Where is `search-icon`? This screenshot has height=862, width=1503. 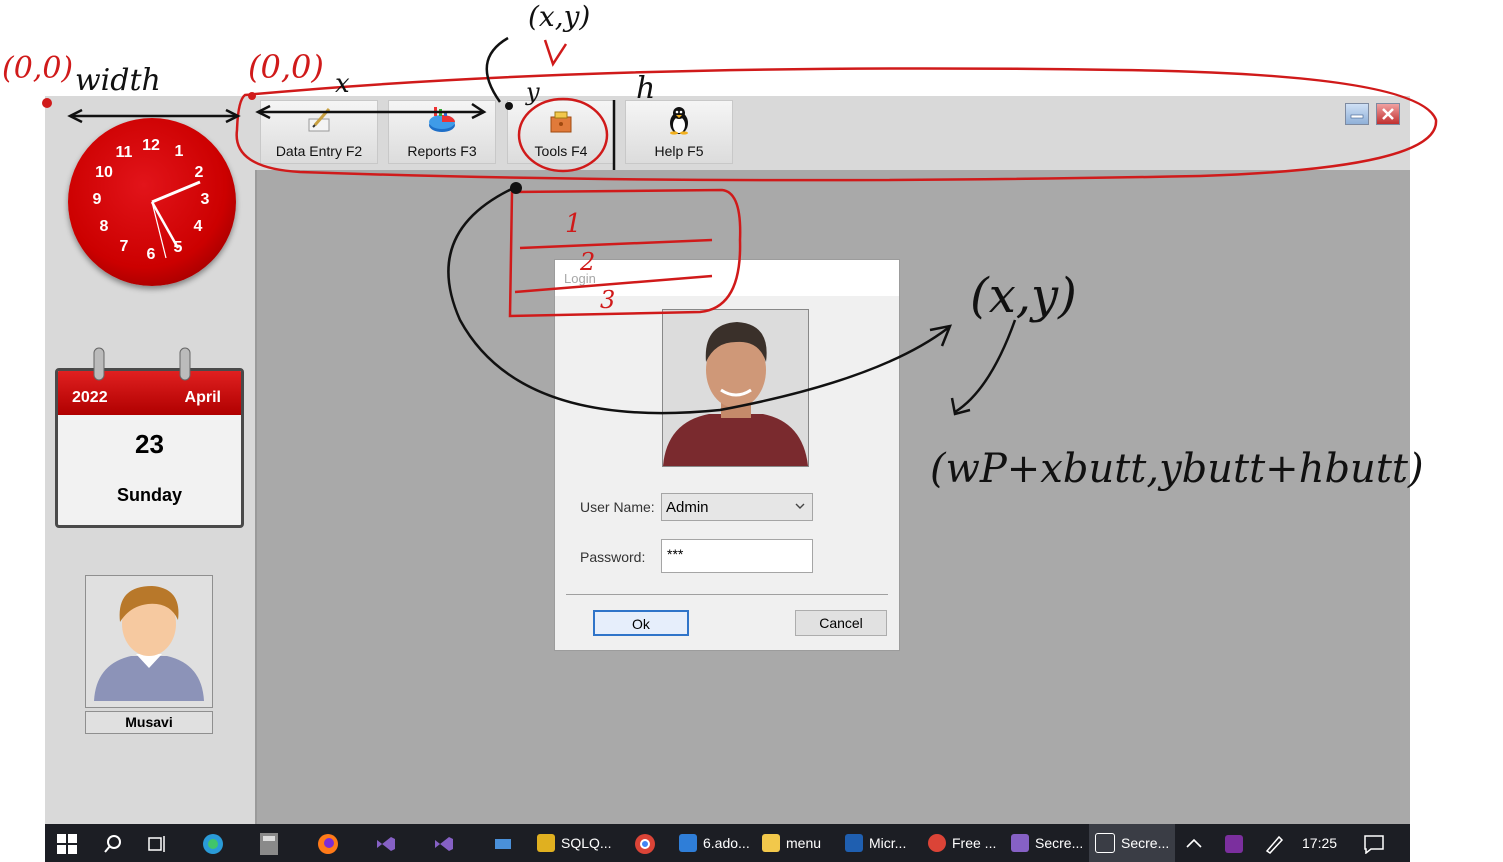
search-icon is located at coordinates (113, 844).